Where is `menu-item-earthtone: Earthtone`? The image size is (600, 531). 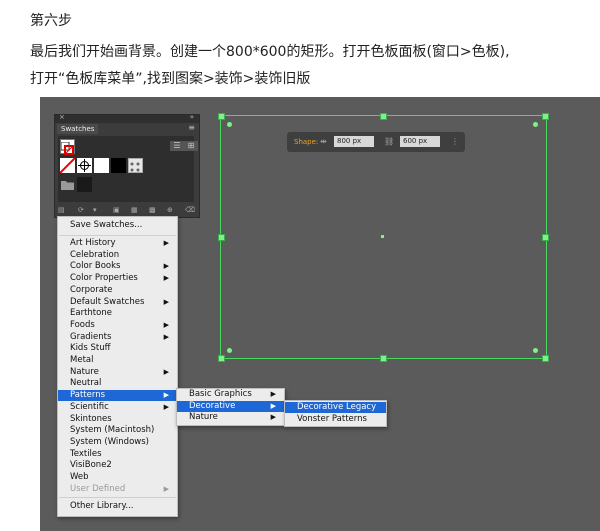 menu-item-earthtone: Earthtone is located at coordinates (117, 313).